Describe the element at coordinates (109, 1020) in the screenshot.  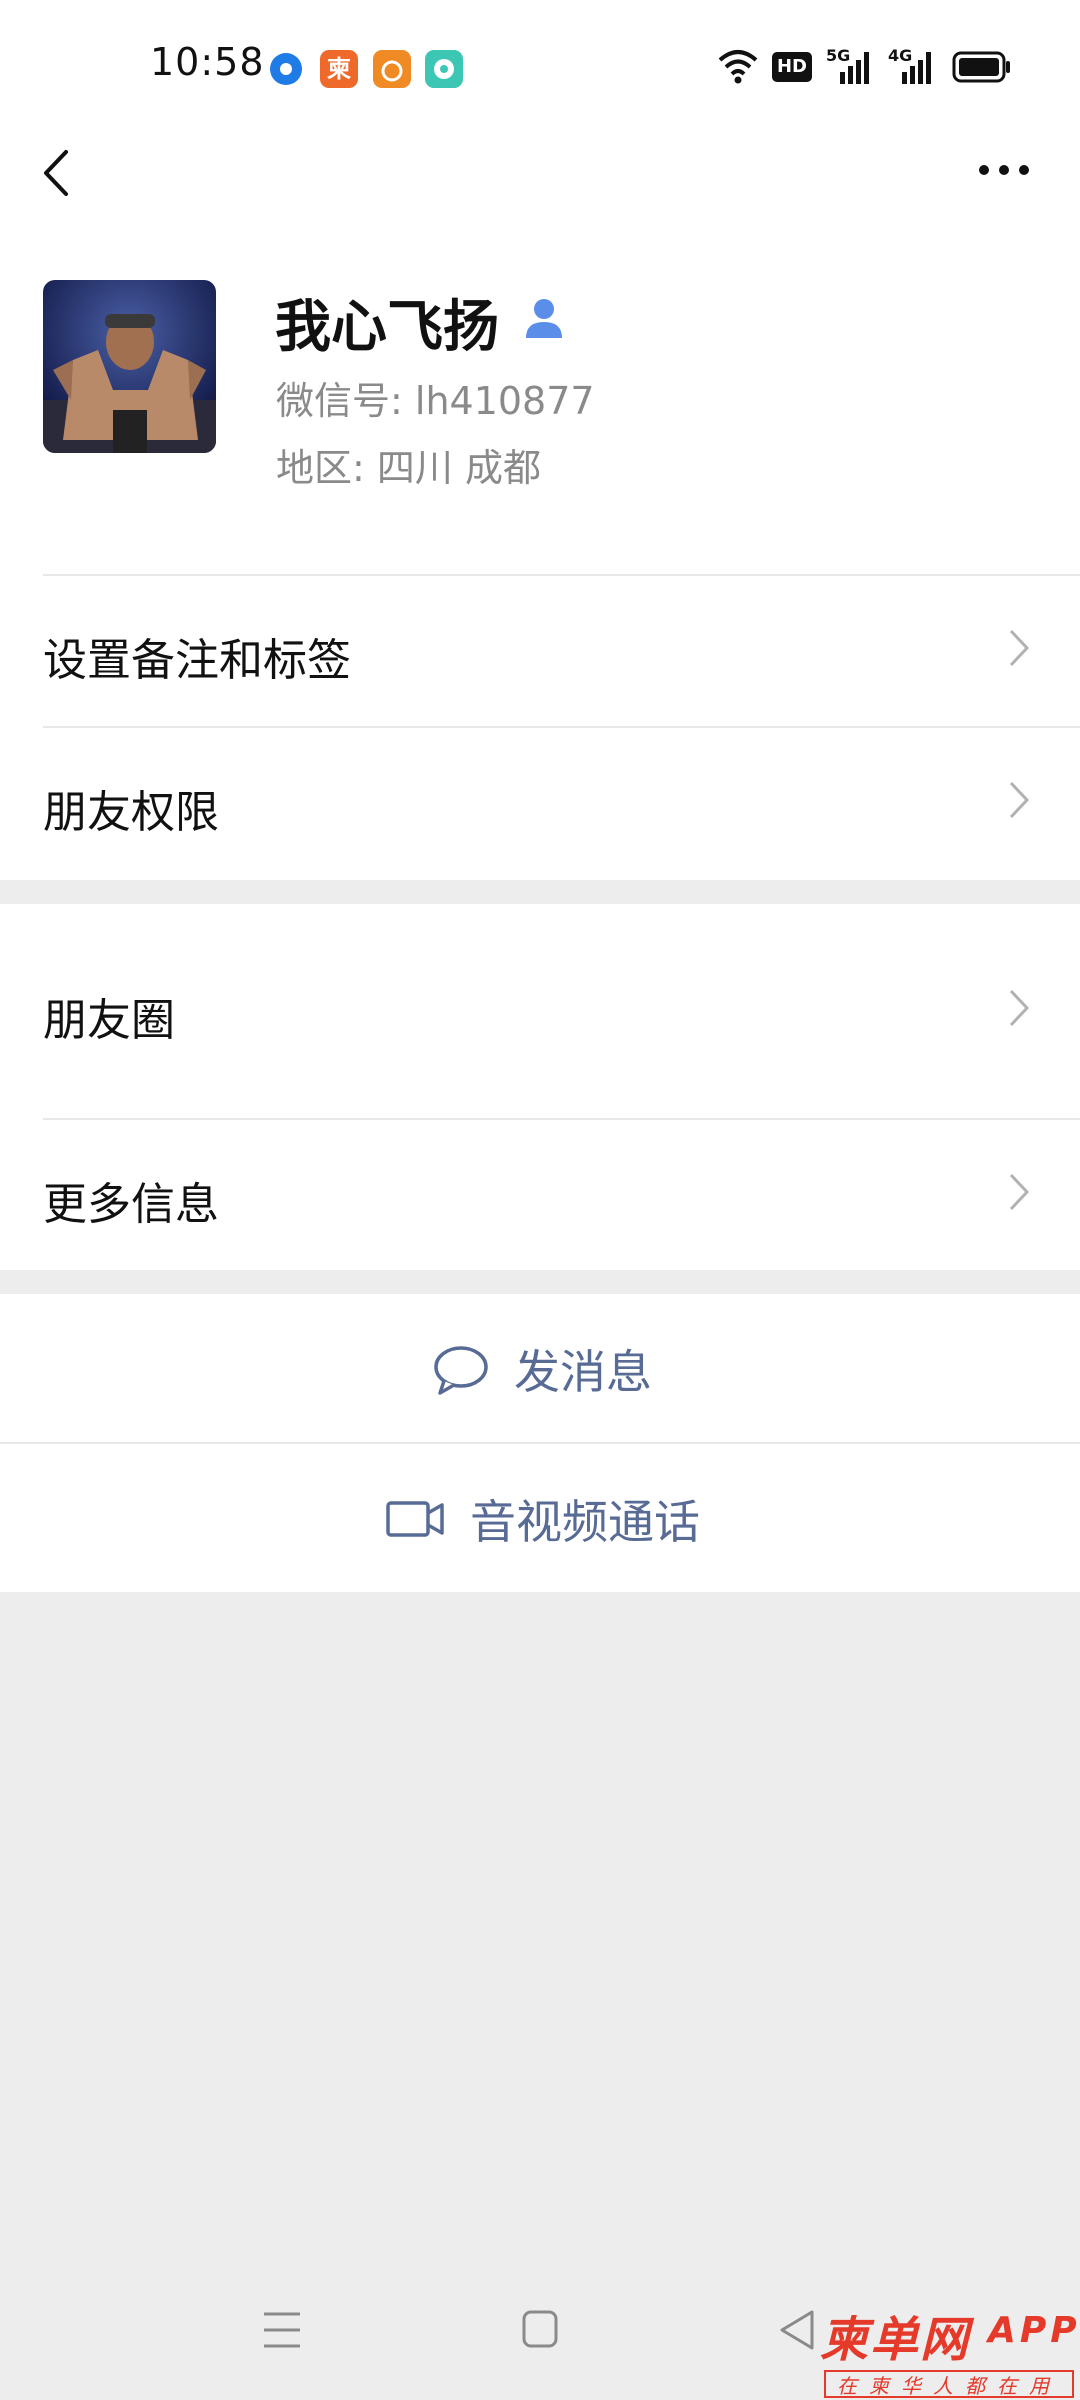
I see `moments-label: 朋友圈` at that location.